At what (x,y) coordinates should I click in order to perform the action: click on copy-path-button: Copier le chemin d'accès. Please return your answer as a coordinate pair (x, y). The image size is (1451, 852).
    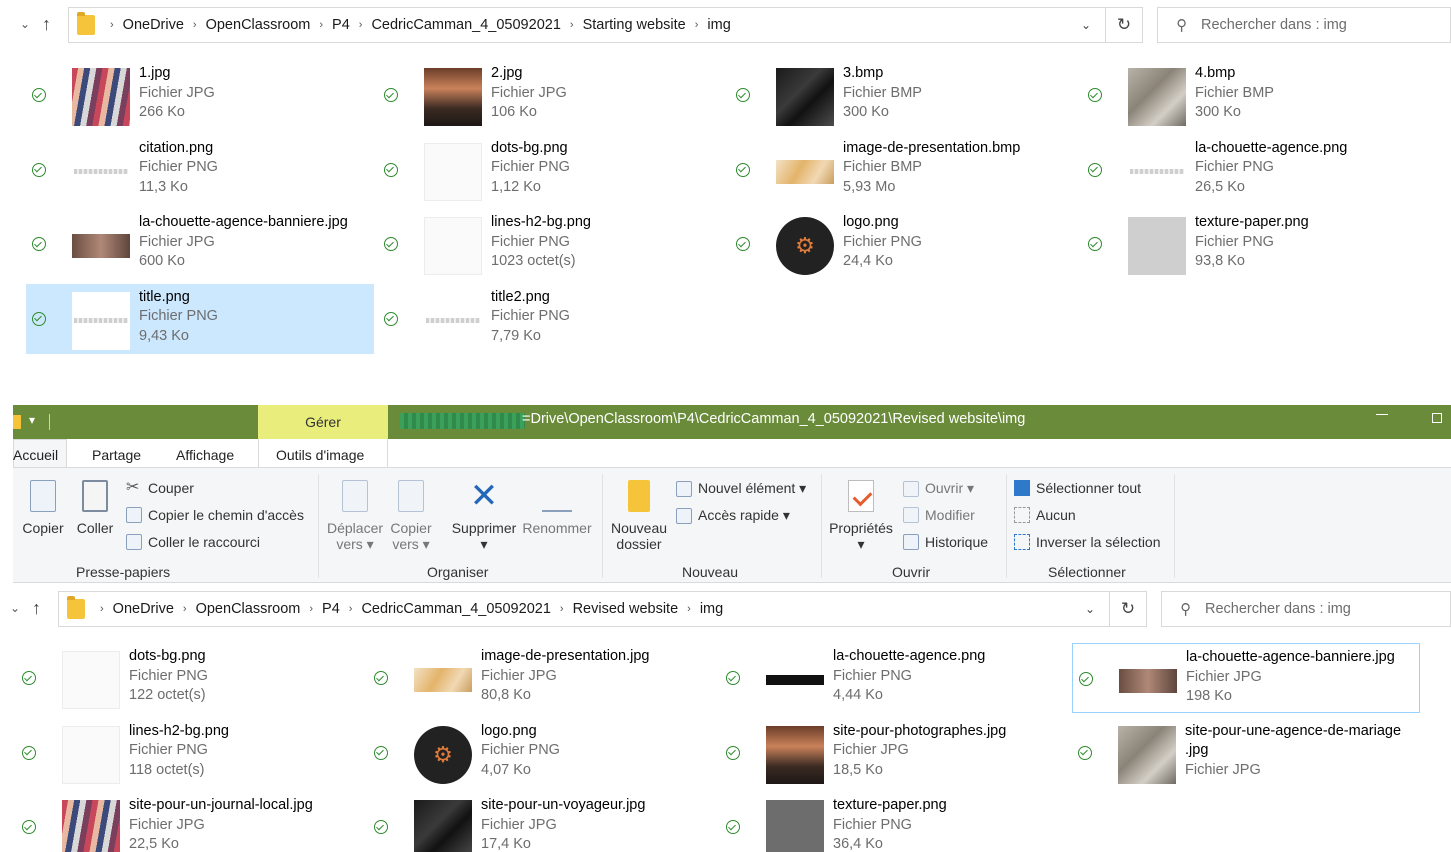
    Looking at the image, I should click on (215, 515).